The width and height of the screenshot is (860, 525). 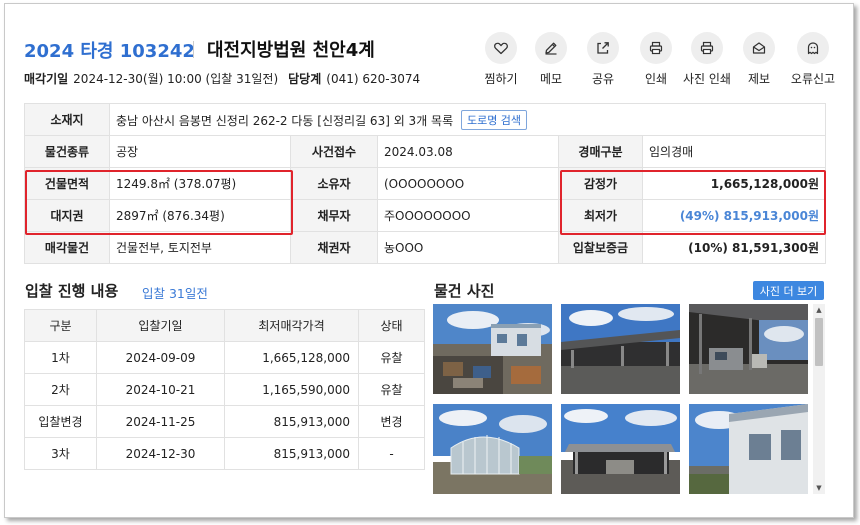 I want to click on bid-days-left: 입찰 31일전, so click(x=175, y=293).